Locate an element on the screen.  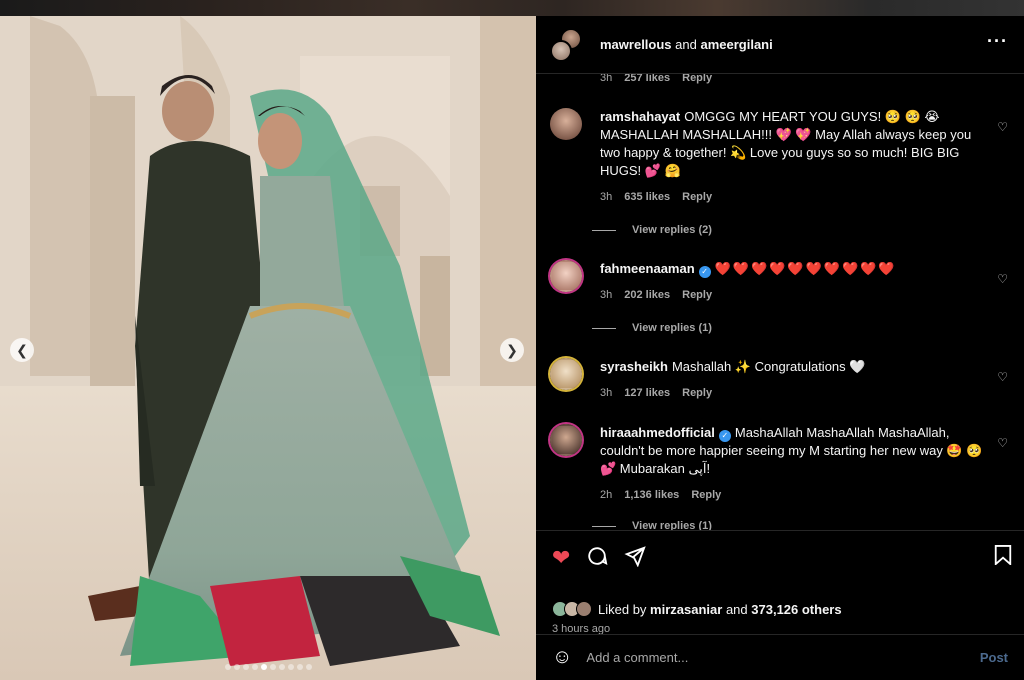
comment-meta: 3h 257 likes Reply is located at coordinates (656, 79).